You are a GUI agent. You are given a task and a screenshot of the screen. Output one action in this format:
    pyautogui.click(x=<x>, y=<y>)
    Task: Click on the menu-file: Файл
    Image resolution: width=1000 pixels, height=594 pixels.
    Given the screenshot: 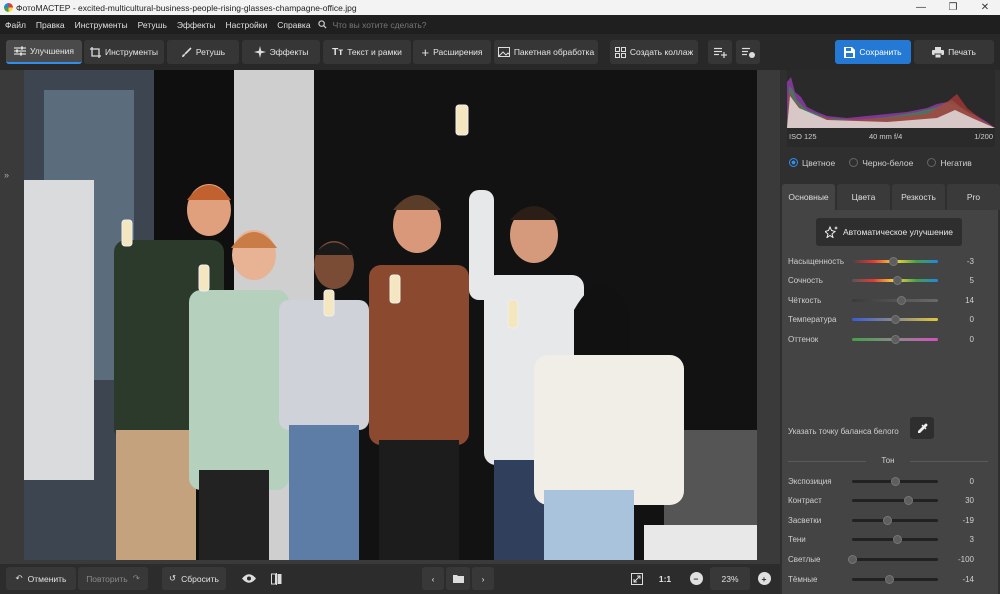 What is the action you would take?
    pyautogui.click(x=15, y=25)
    